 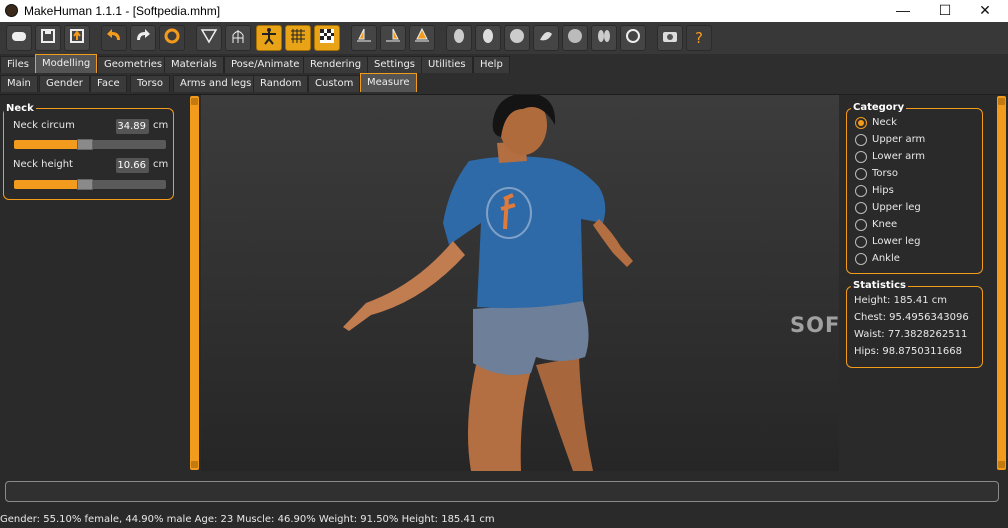 I want to click on new-file-icon, so click(x=19, y=38).